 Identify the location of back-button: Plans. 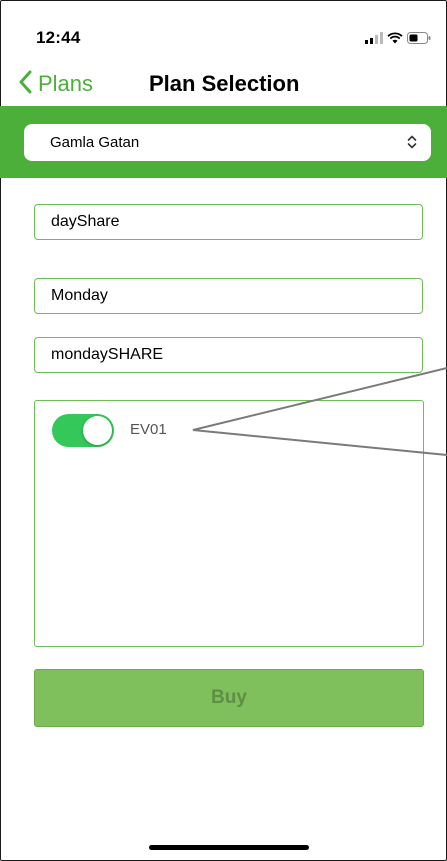
(55, 84).